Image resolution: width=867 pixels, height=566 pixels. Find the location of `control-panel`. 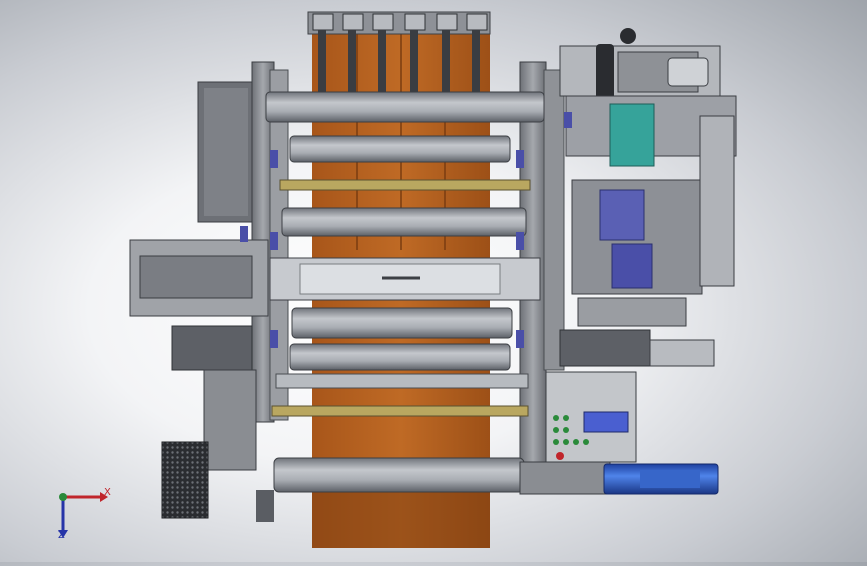

control-panel is located at coordinates (591, 417).